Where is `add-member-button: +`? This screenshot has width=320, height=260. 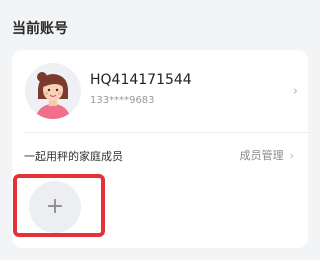
add-member-button: + is located at coordinates (55, 207).